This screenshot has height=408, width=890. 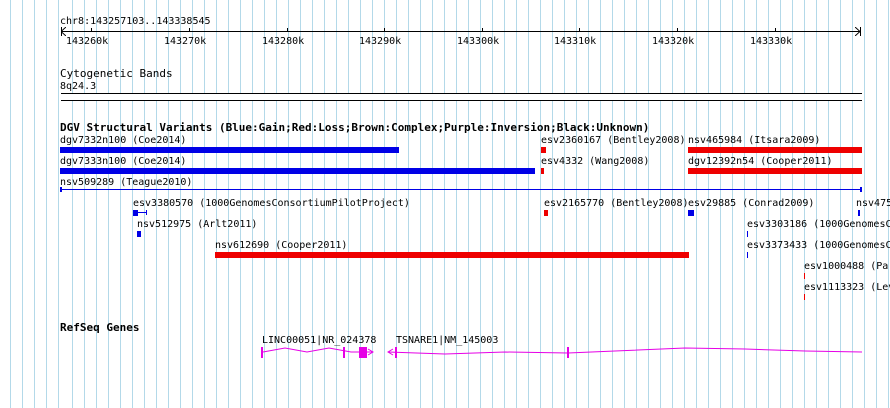 What do you see at coordinates (478, 41) in the screenshot?
I see `ruler-tick-label: 143300k` at bounding box center [478, 41].